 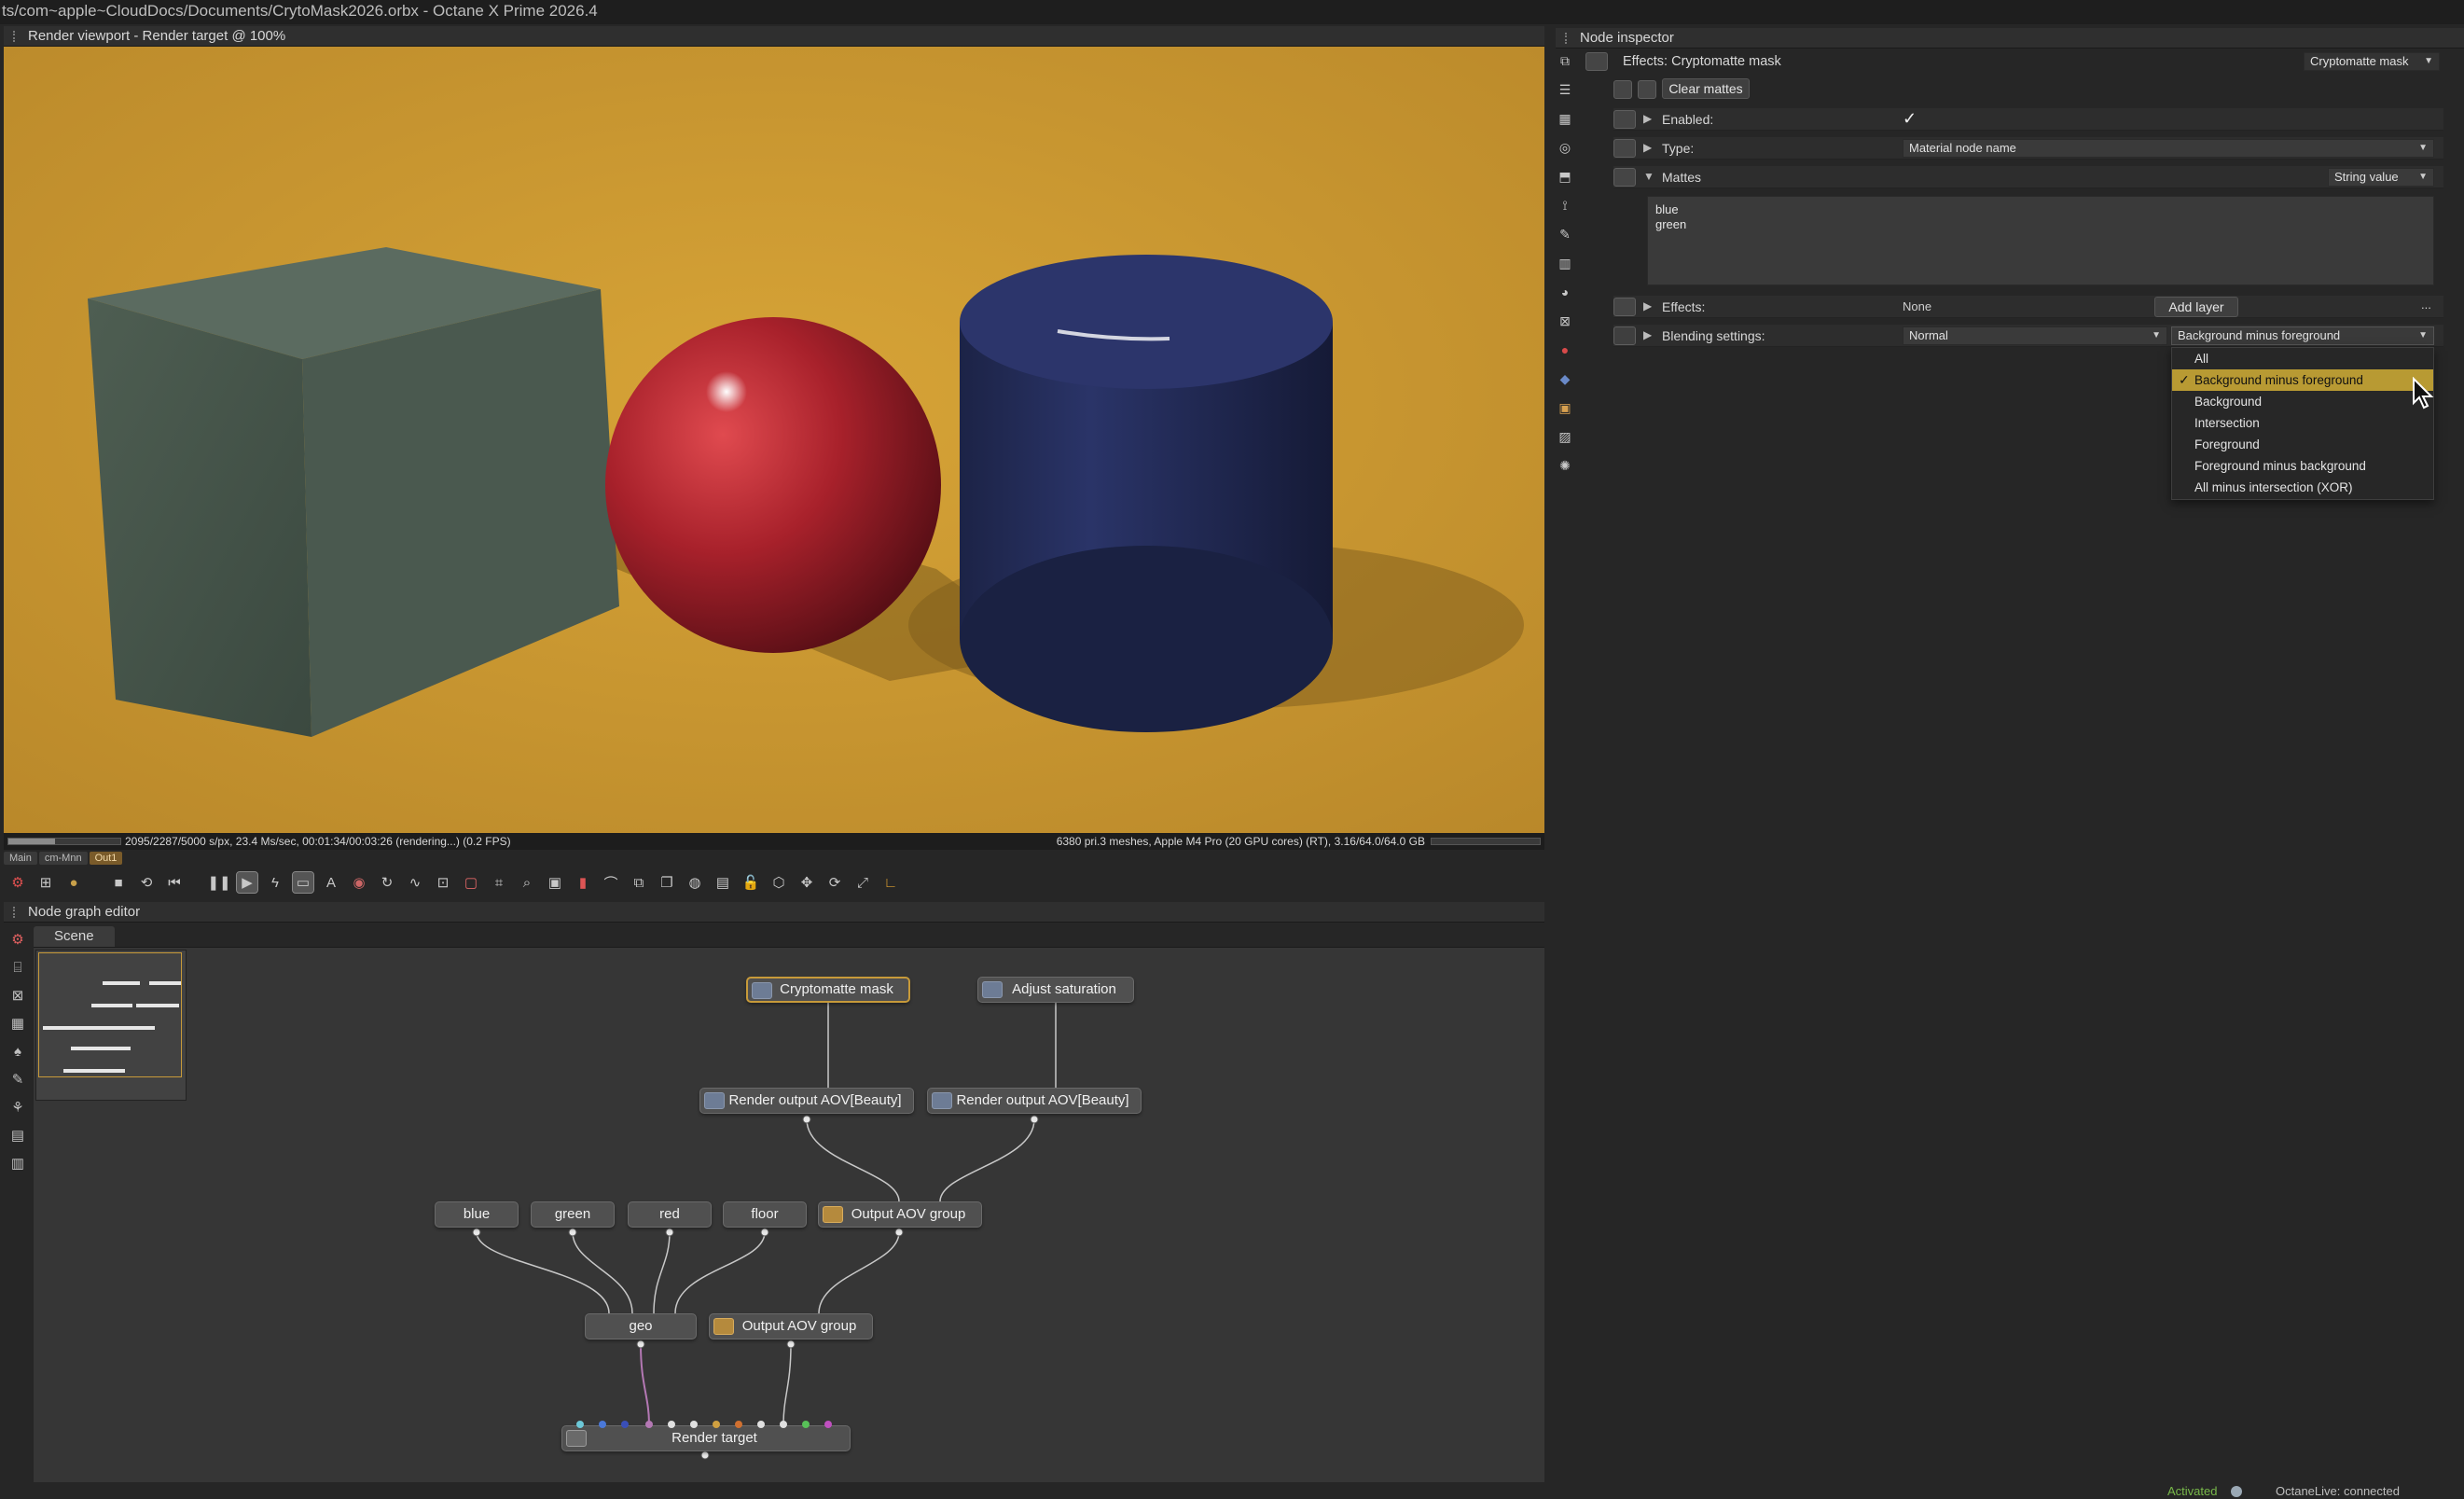 I want to click on material-icon: ♠, so click(x=17, y=1051).